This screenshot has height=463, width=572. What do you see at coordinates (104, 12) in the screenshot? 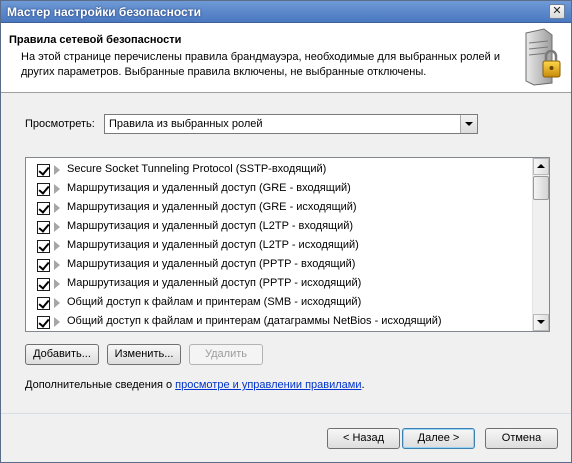
I see `window-title: Мастер настройки безопасности` at bounding box center [104, 12].